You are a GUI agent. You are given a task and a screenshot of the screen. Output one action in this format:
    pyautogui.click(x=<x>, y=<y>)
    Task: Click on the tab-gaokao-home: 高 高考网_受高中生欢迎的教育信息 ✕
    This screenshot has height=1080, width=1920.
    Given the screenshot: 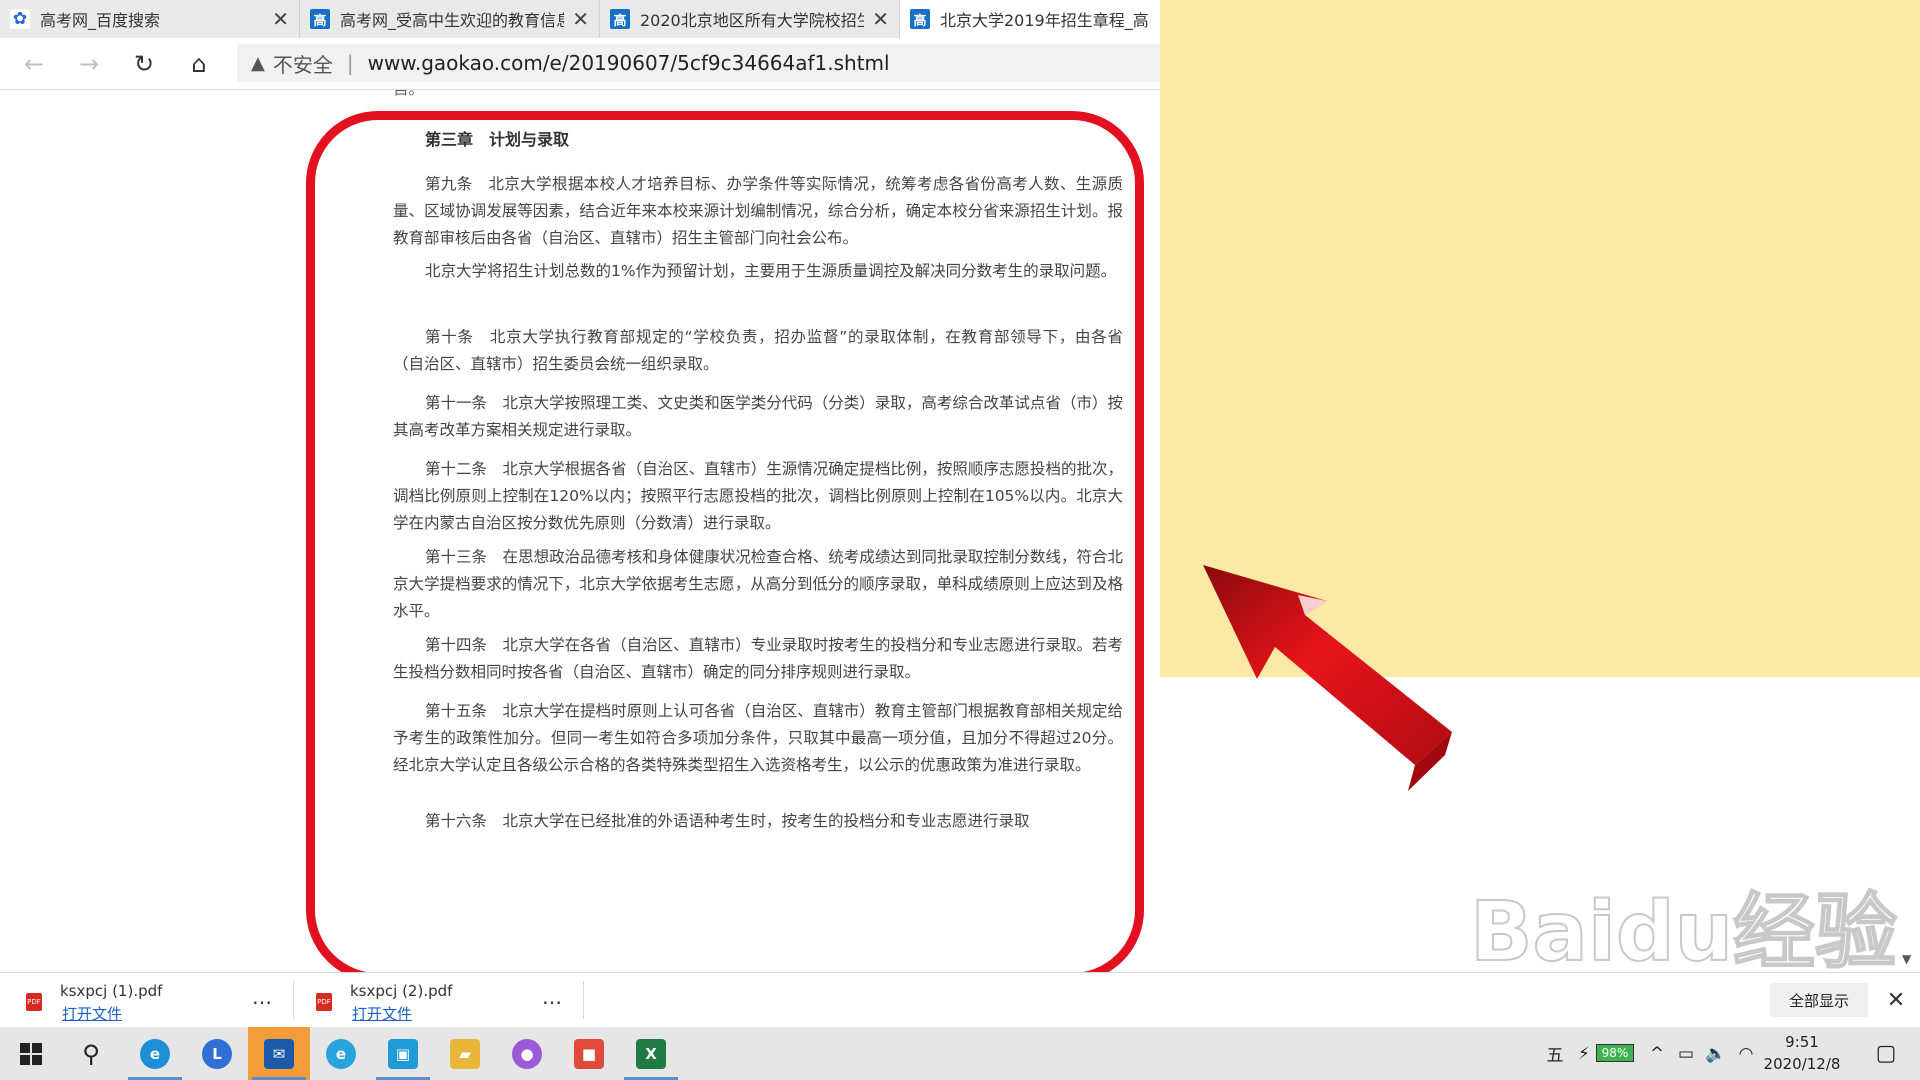 What is the action you would take?
    pyautogui.click(x=450, y=19)
    